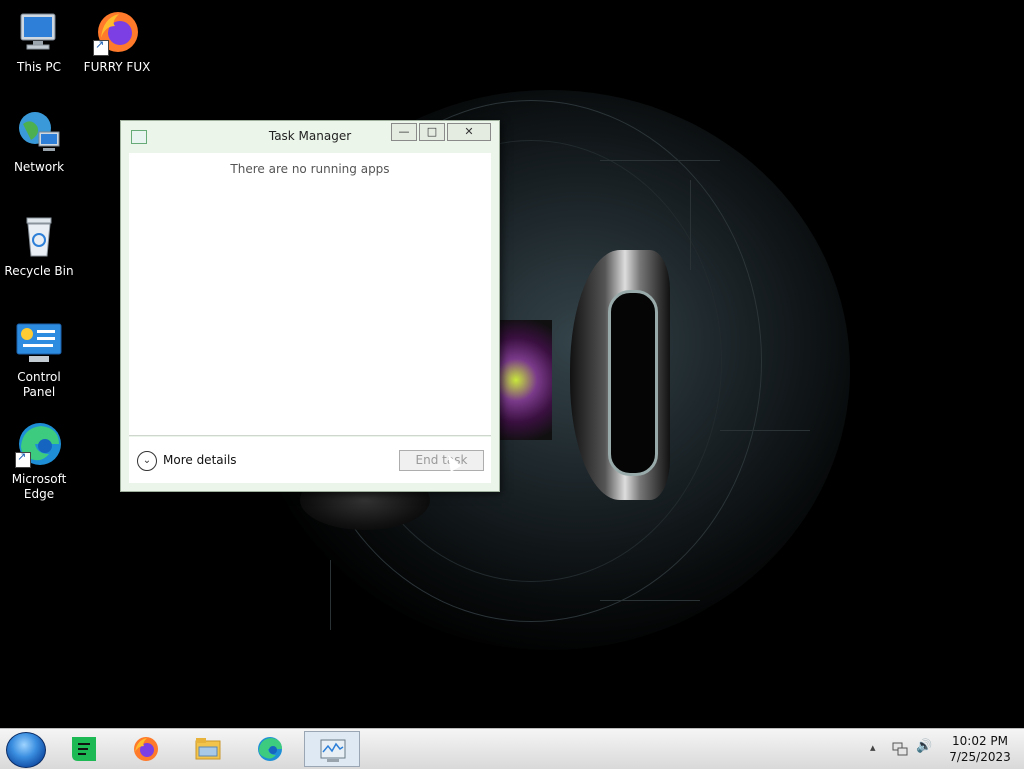 The image size is (1024, 769). What do you see at coordinates (980, 749) in the screenshot?
I see `taskbar-clock: 10:02 PM 7/25/2023` at bounding box center [980, 749].